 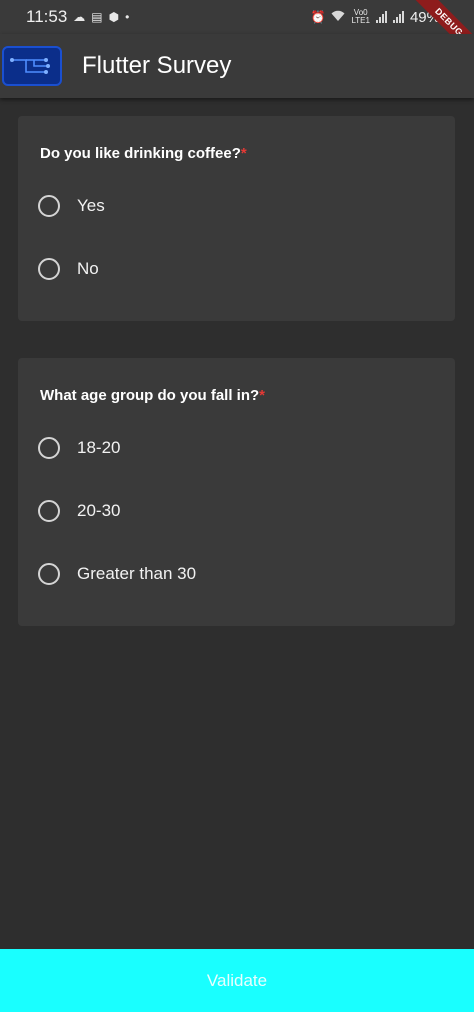 What do you see at coordinates (47, 16) in the screenshot?
I see `status-time: 11:53` at bounding box center [47, 16].